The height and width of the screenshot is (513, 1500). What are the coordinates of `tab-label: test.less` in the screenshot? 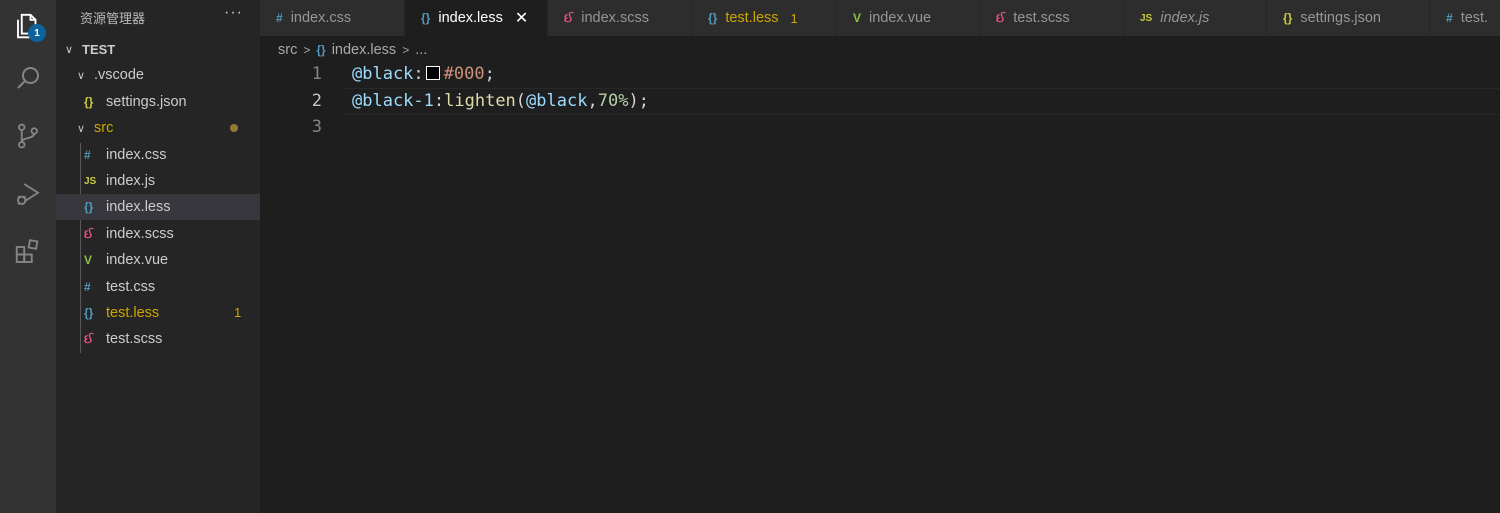 It's located at (752, 18).